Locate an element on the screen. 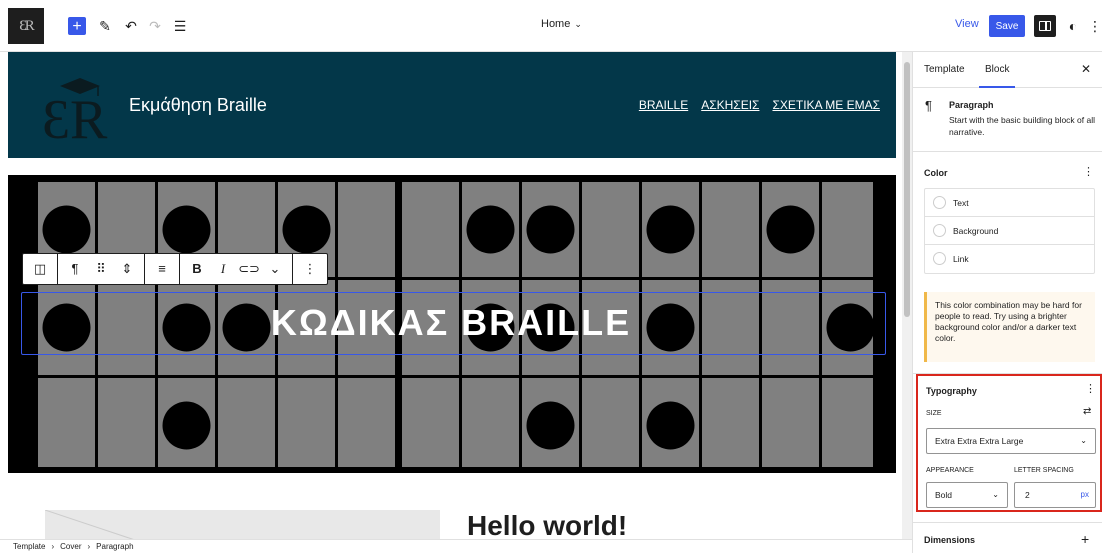 This screenshot has width=1102, height=553. align-text-icon: ≡ is located at coordinates (162, 269).